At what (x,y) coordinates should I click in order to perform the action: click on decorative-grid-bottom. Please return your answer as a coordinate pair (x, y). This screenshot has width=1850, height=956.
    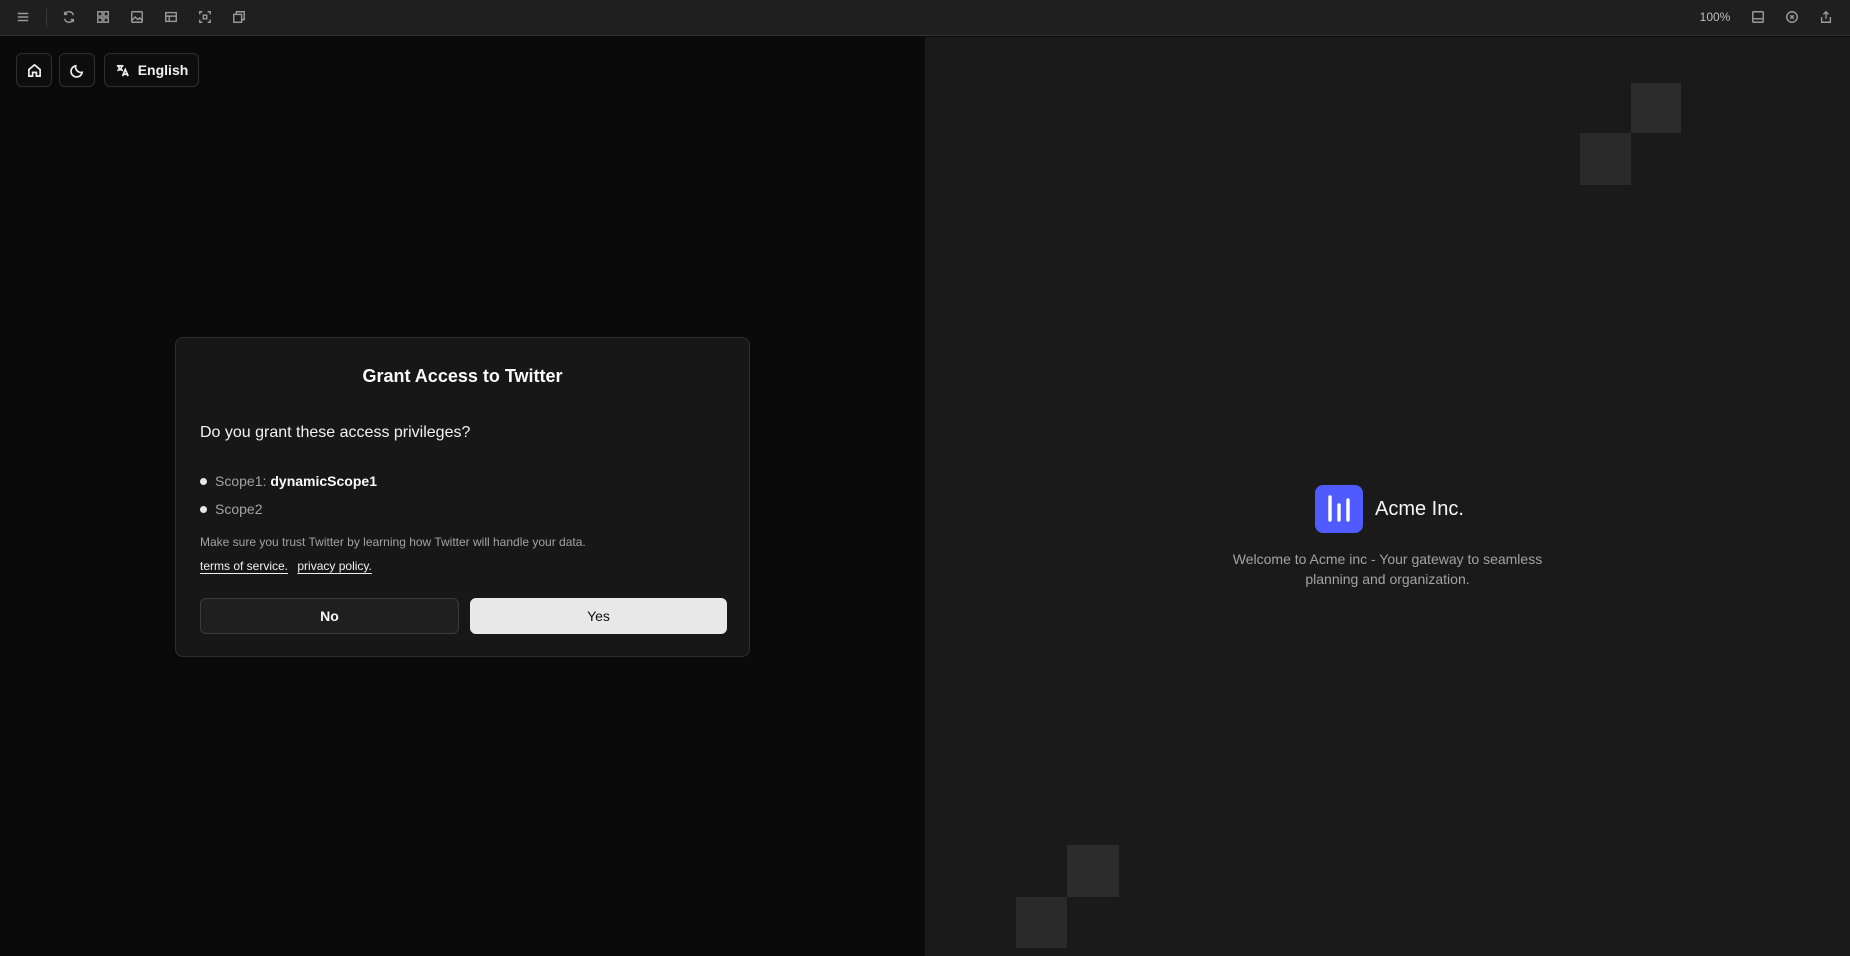
    Looking at the image, I should click on (1150, 829).